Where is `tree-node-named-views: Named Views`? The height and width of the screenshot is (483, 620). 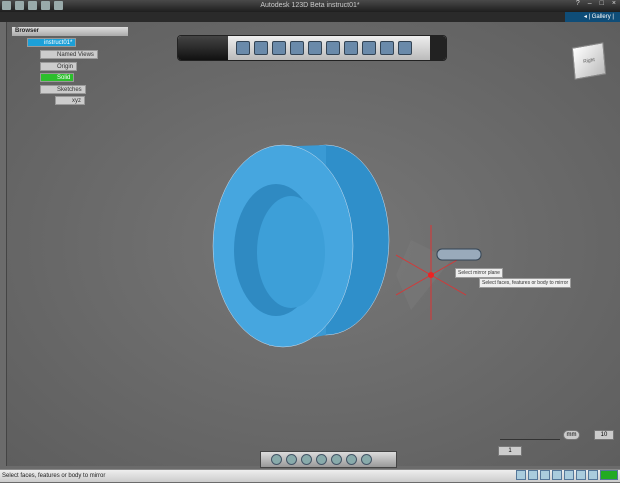 tree-node-named-views: Named Views is located at coordinates (69, 54).